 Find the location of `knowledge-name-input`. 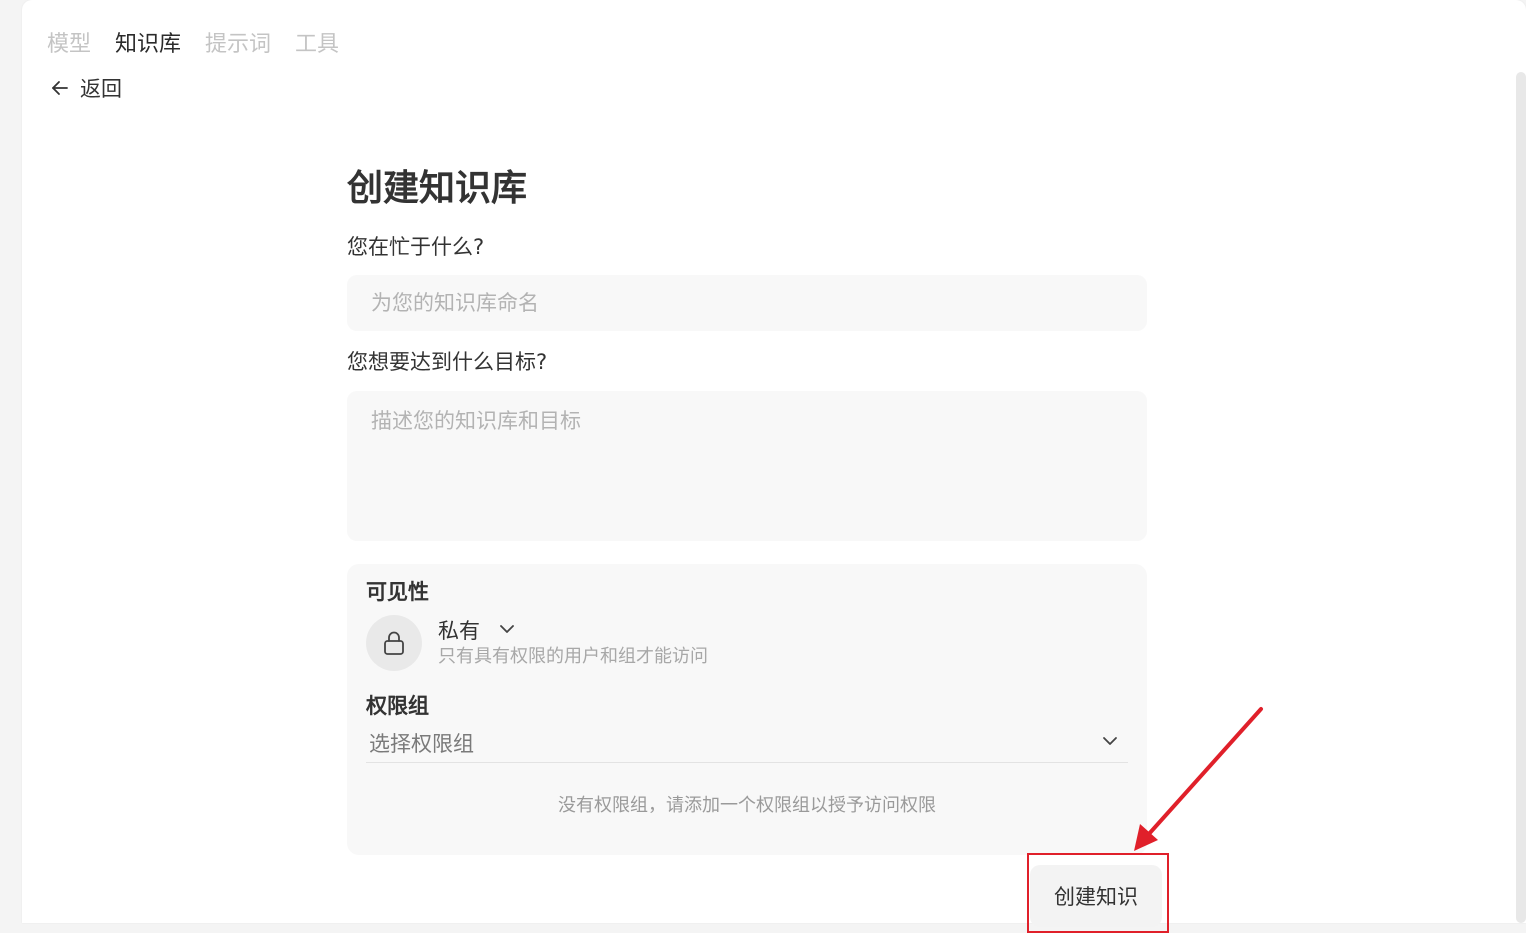

knowledge-name-input is located at coordinates (747, 303).